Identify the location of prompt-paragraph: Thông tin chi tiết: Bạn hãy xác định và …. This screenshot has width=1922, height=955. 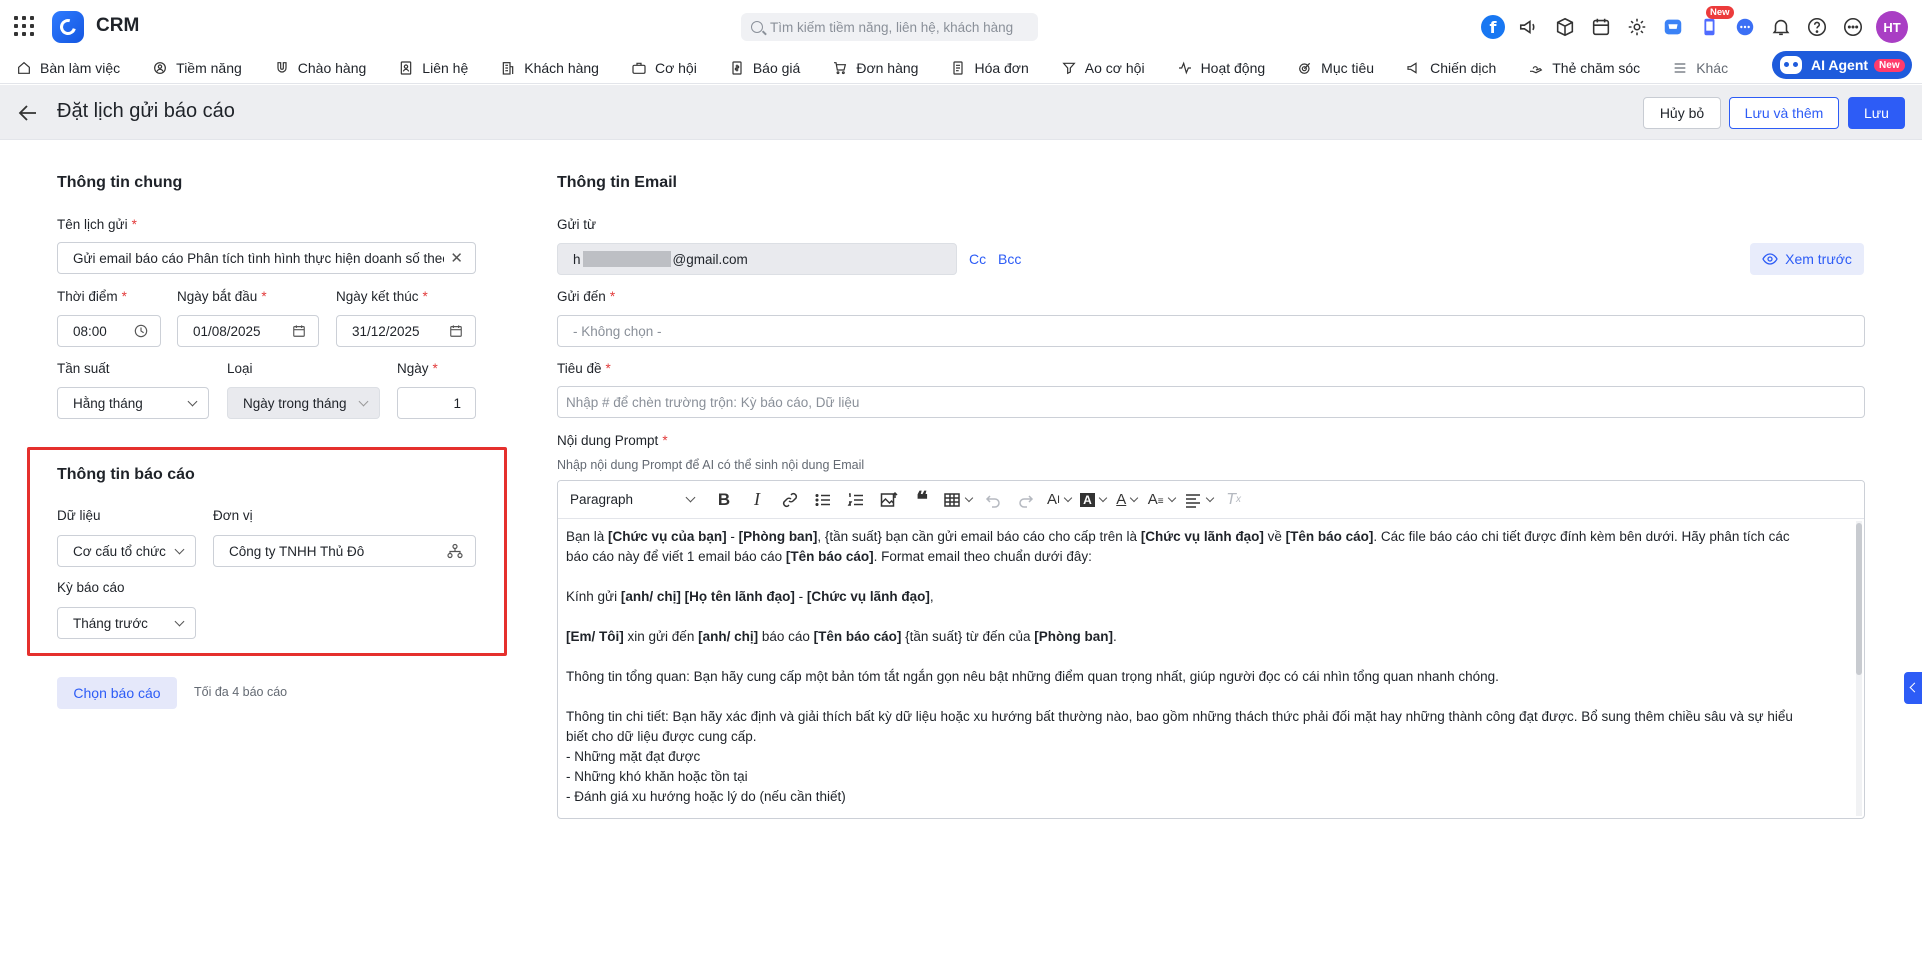
(1179, 726).